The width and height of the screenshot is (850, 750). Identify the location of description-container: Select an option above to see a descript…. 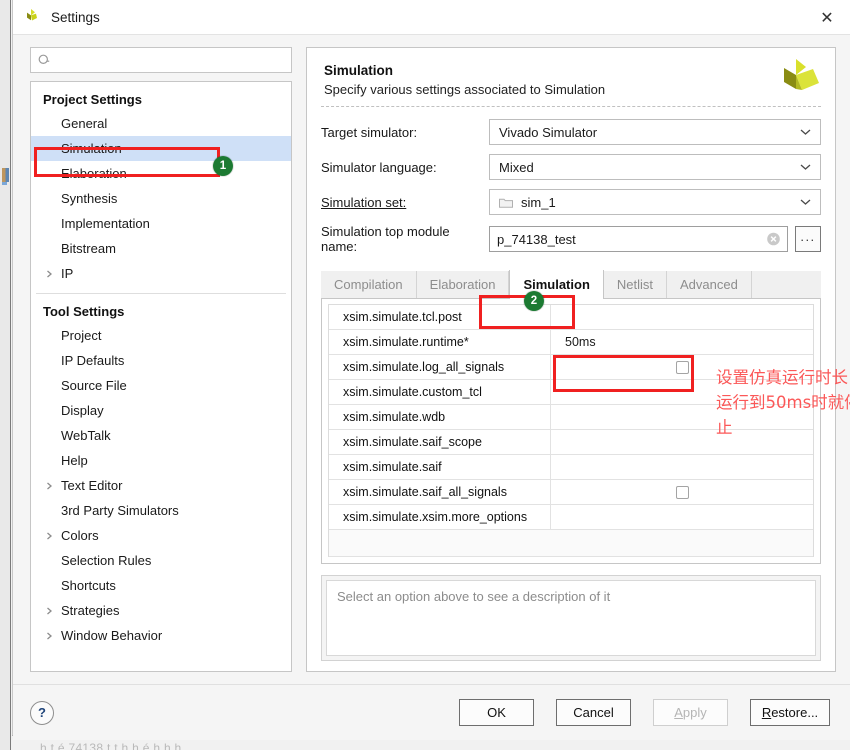
(571, 618).